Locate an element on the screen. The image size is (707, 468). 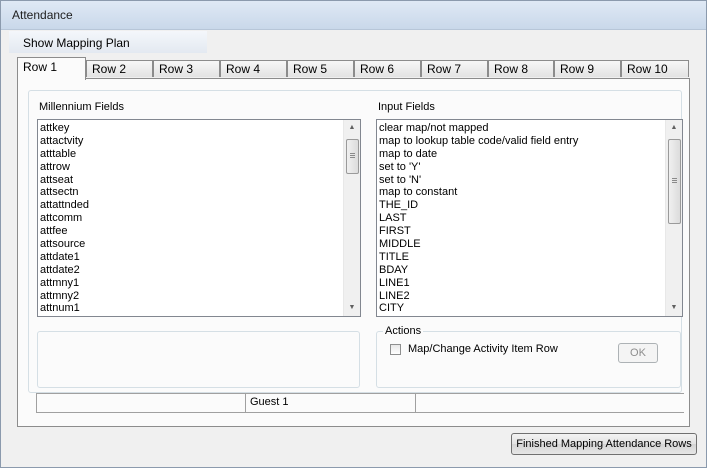
millennium-field-list-item: attmny1 is located at coordinates (199, 283).